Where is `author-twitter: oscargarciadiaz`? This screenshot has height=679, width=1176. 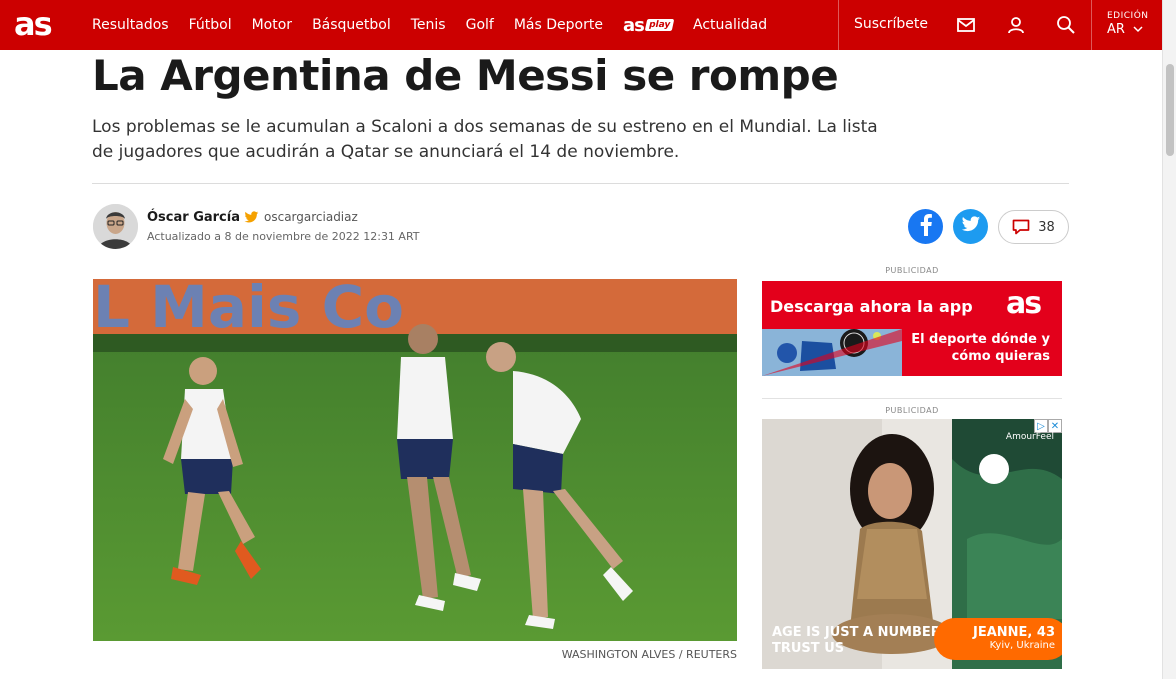 author-twitter: oscargarciadiaz is located at coordinates (301, 217).